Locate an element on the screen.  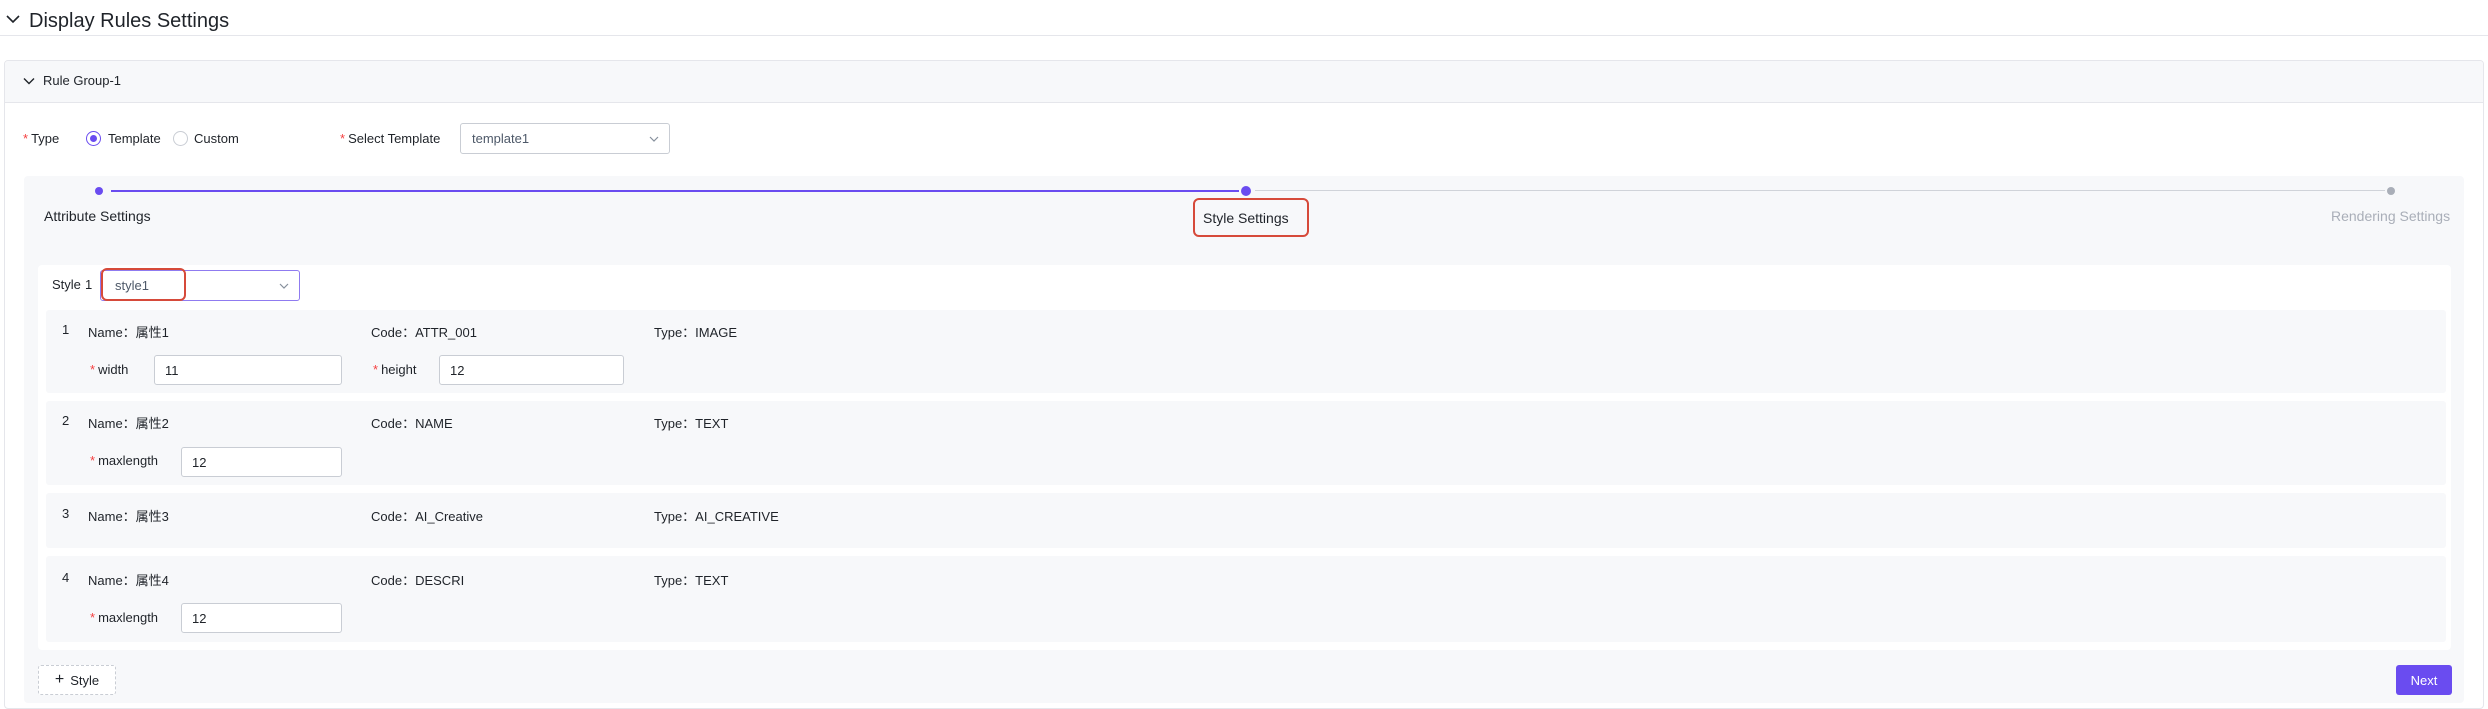
attribute-index: 2 is located at coordinates (66, 420).